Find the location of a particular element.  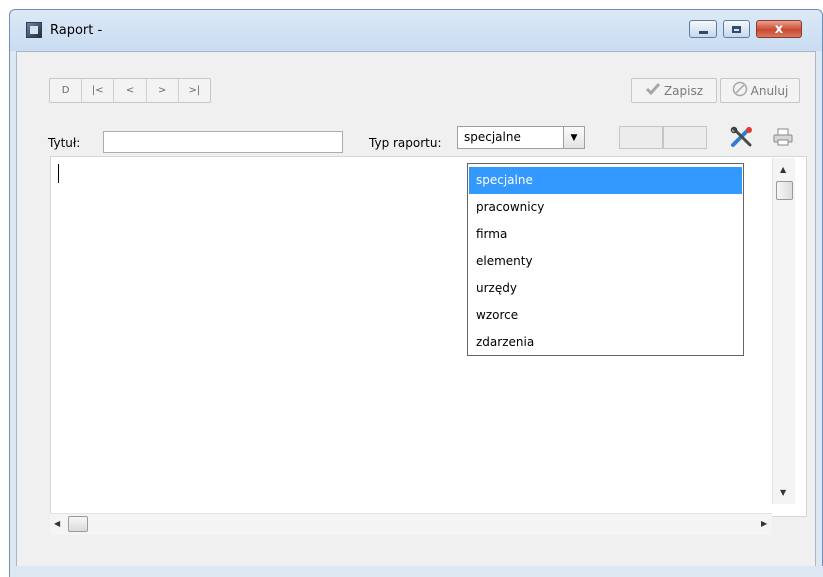

dropdown-option-elementy: elementy is located at coordinates (605, 261).